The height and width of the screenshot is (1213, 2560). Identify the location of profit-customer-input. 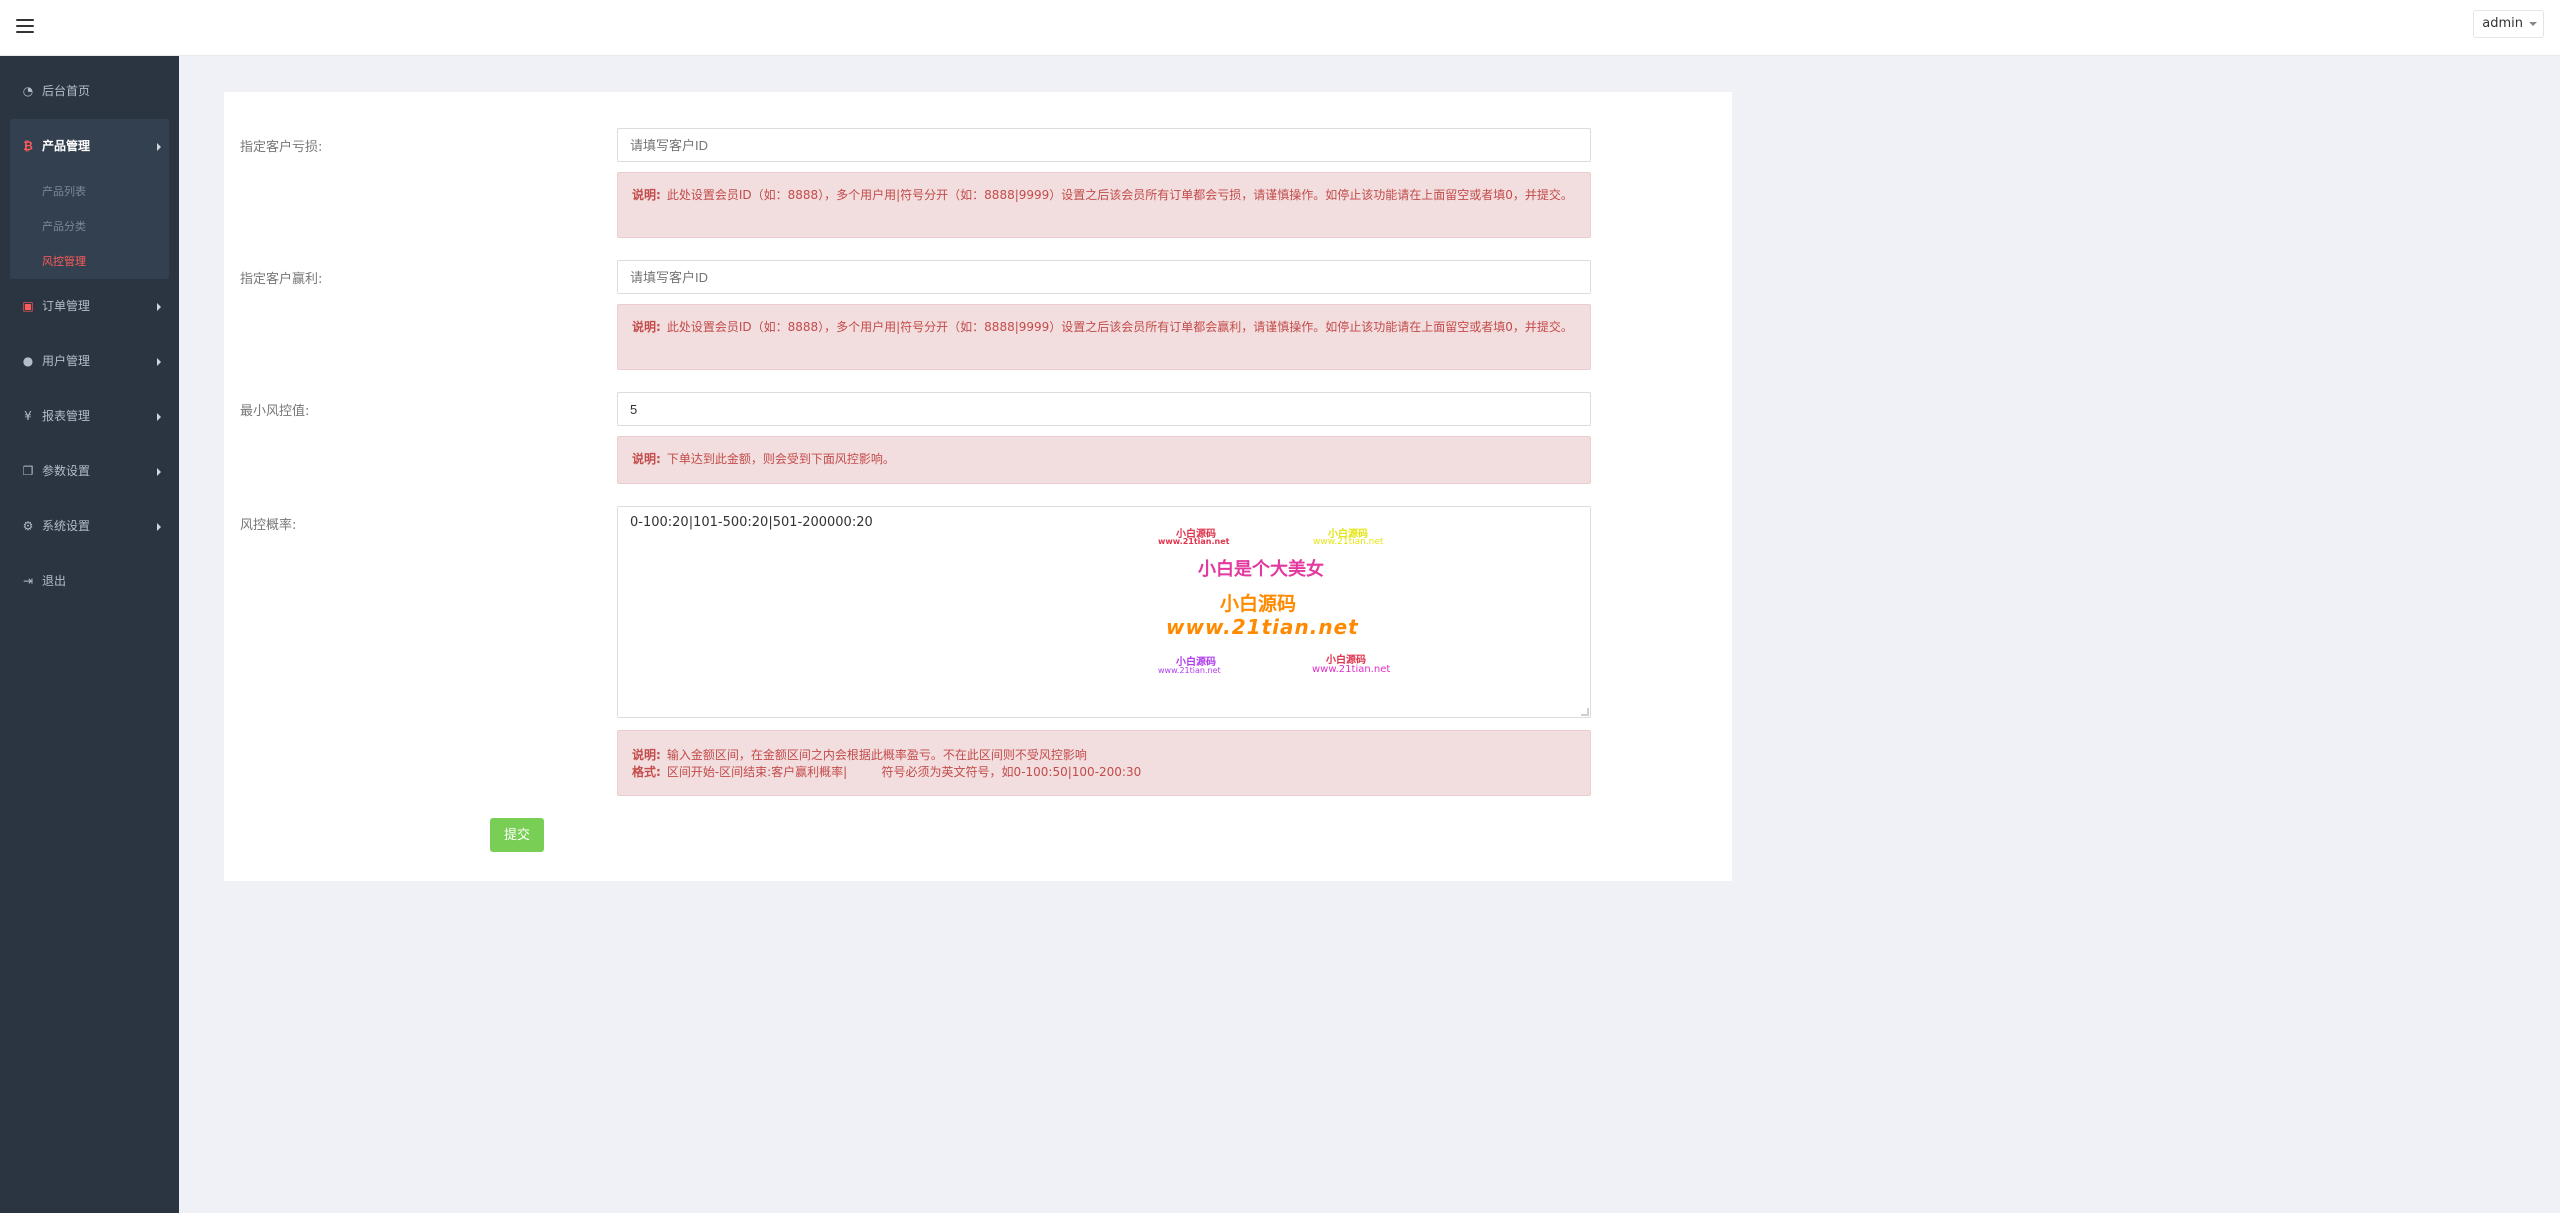
(1104, 277).